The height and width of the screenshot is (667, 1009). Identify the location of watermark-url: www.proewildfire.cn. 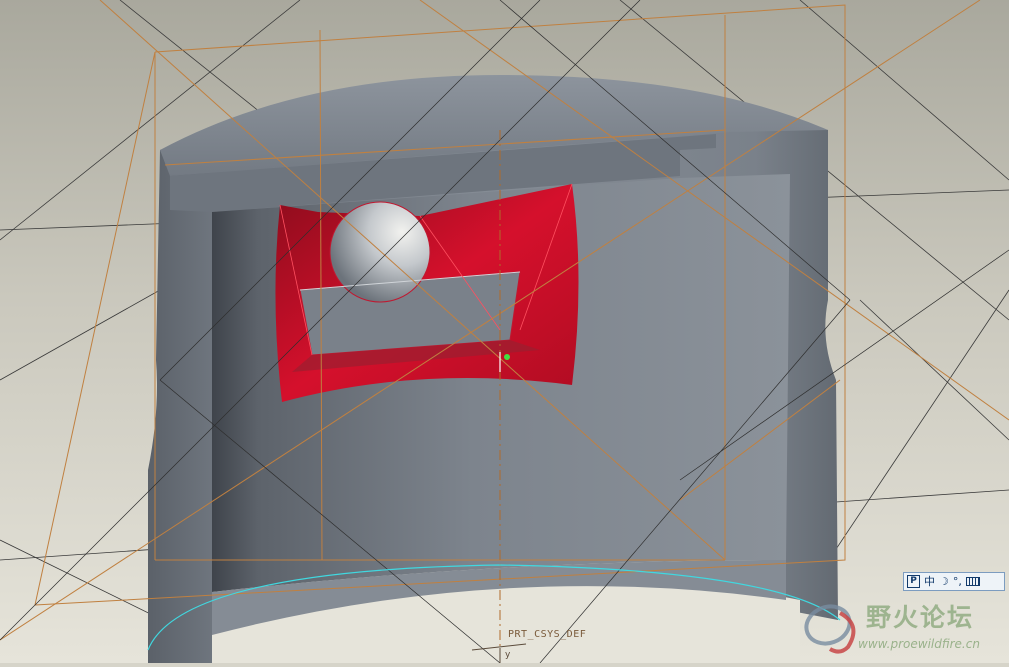
(919, 644).